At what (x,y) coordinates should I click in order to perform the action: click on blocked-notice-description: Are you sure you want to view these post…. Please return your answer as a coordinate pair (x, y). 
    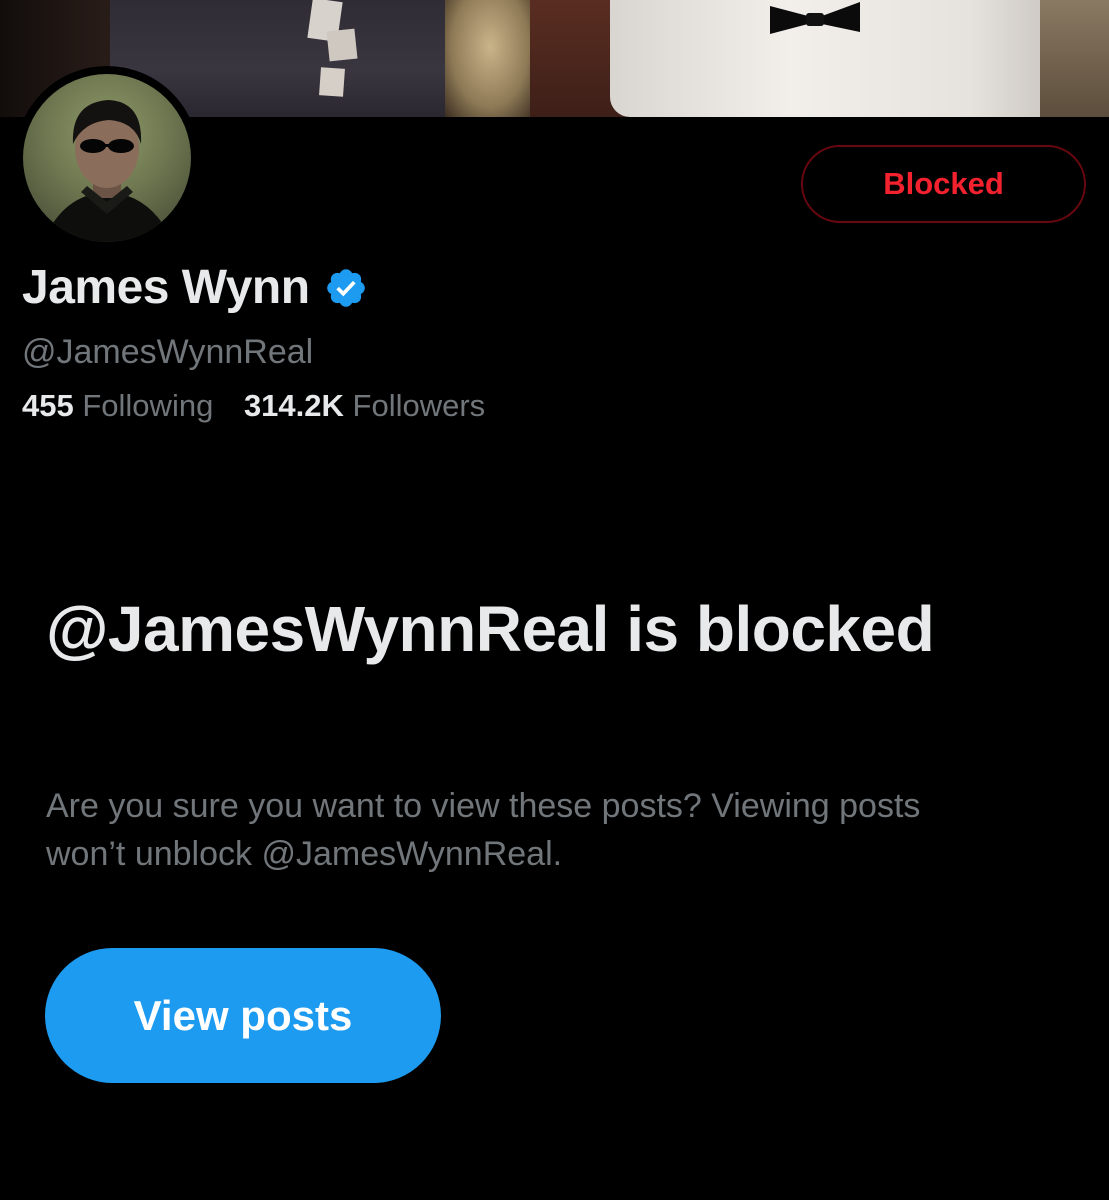
    Looking at the image, I should click on (483, 830).